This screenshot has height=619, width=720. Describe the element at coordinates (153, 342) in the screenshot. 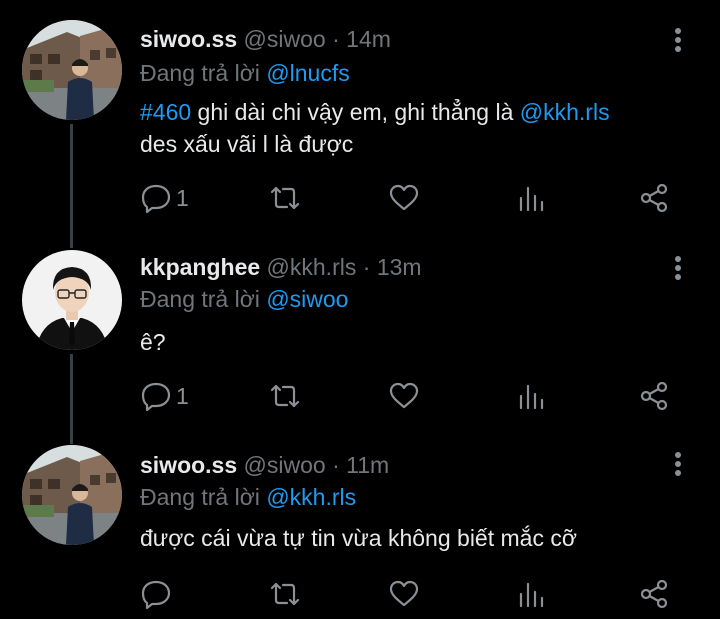

I see `tweet-text: ê?` at that location.